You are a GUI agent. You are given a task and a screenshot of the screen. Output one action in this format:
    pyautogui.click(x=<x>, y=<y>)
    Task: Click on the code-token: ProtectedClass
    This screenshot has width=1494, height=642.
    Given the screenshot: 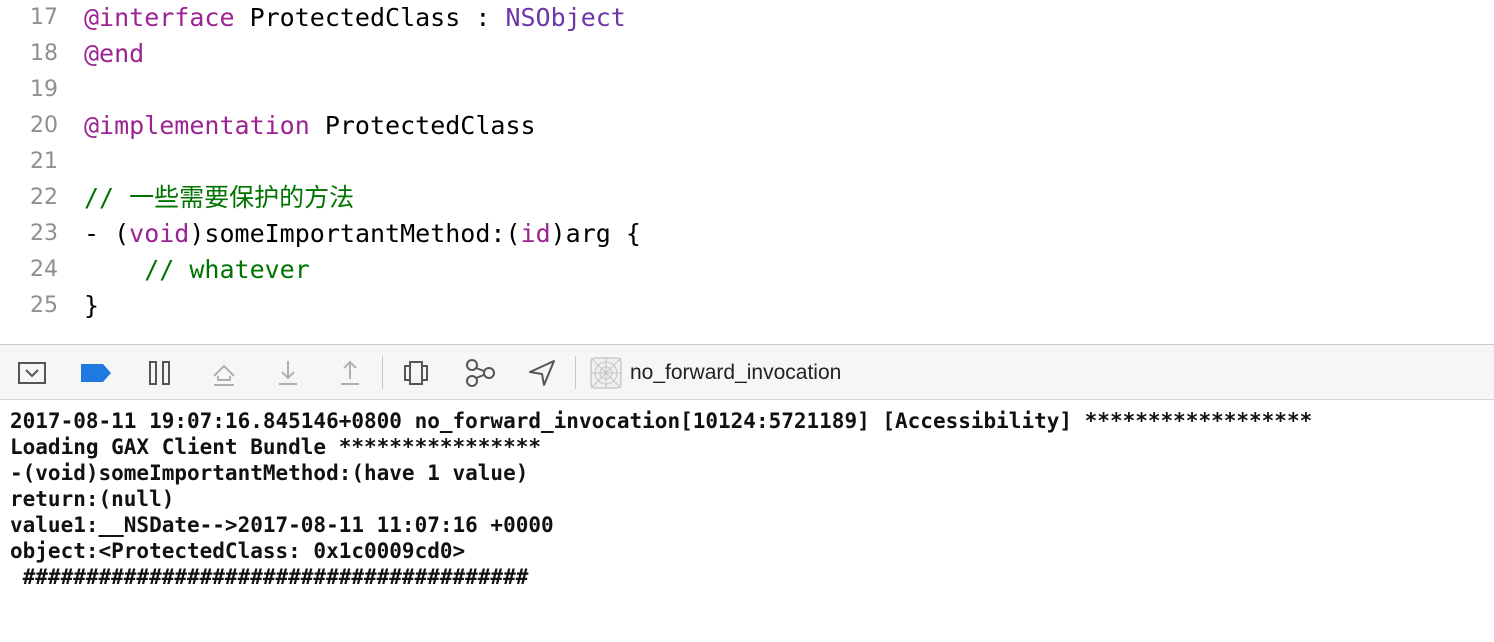 What is the action you would take?
    pyautogui.click(x=422, y=125)
    